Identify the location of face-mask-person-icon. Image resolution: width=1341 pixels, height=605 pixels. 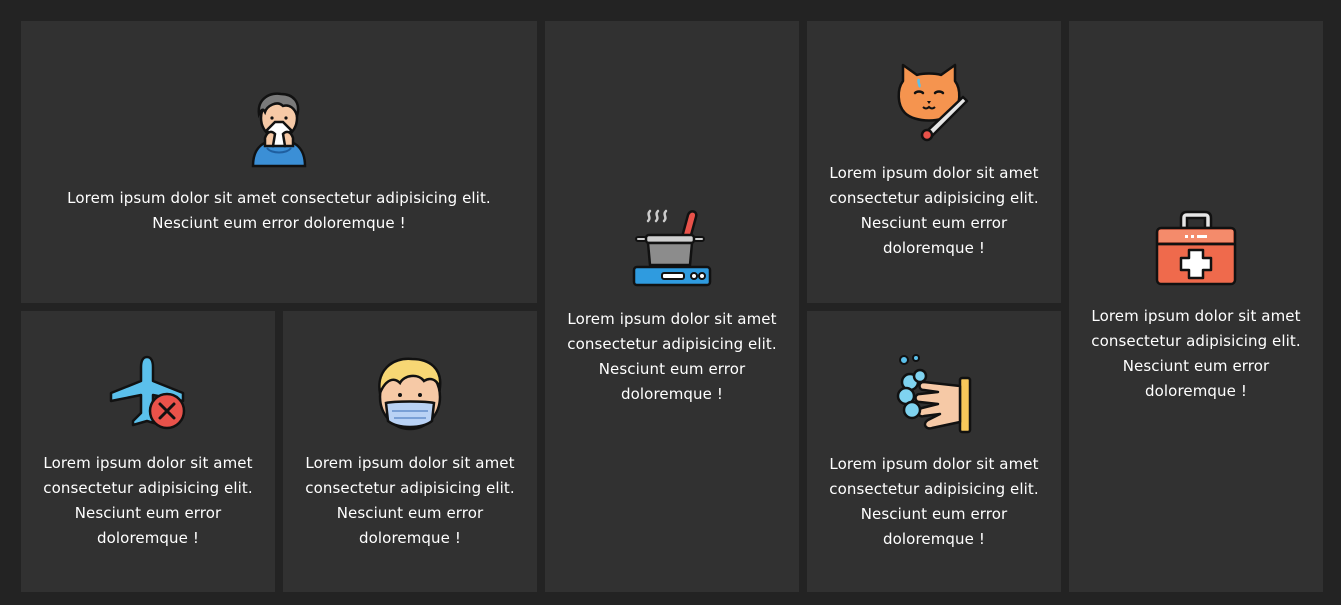
(410, 393).